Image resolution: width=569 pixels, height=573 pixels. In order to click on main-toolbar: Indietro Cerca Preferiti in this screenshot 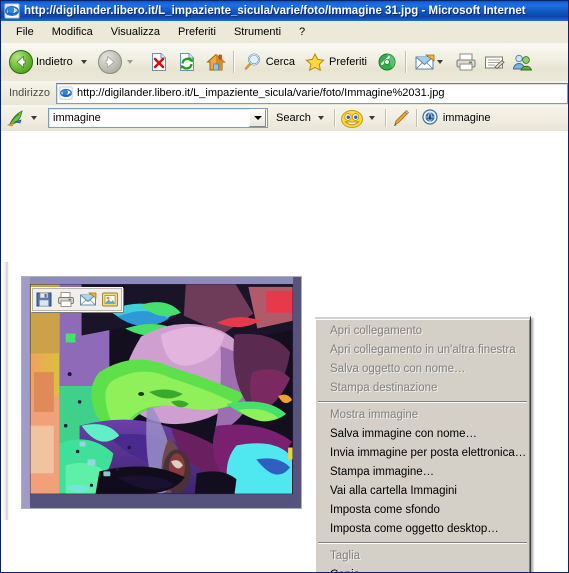, I will do `click(284, 62)`.